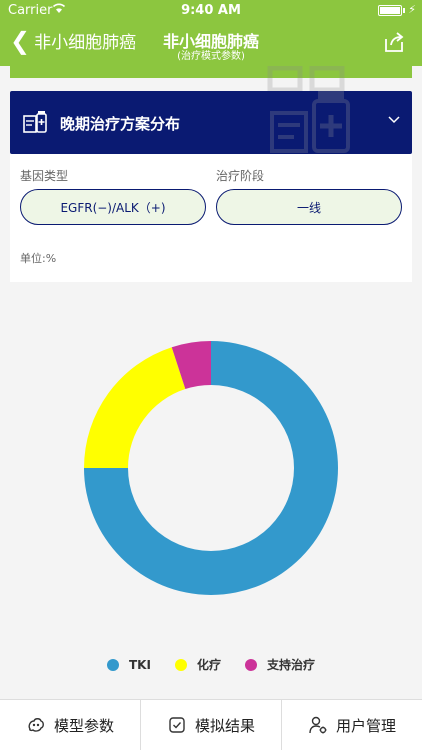 This screenshot has height=750, width=422. Describe the element at coordinates (412, 9) in the screenshot. I see `charging-icon: ⚡` at that location.